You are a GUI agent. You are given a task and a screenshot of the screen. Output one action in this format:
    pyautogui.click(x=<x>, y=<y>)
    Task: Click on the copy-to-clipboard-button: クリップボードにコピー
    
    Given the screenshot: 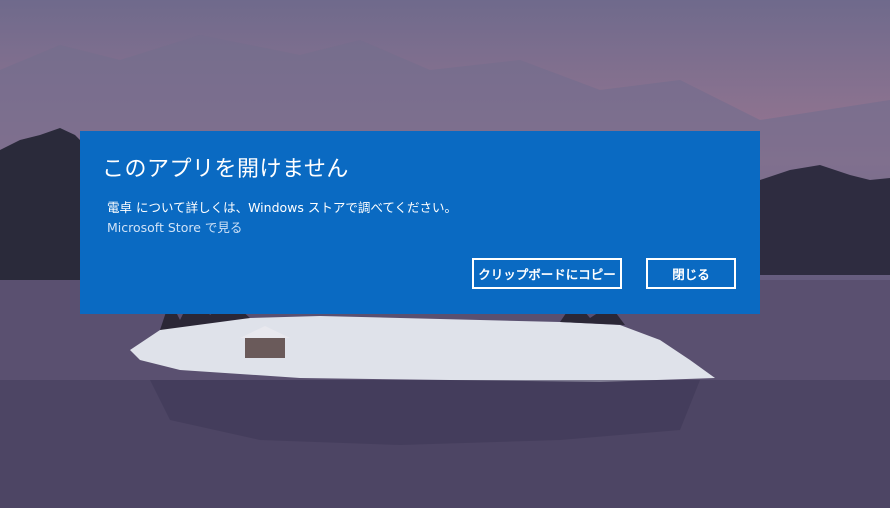 What is the action you would take?
    pyautogui.click(x=547, y=273)
    